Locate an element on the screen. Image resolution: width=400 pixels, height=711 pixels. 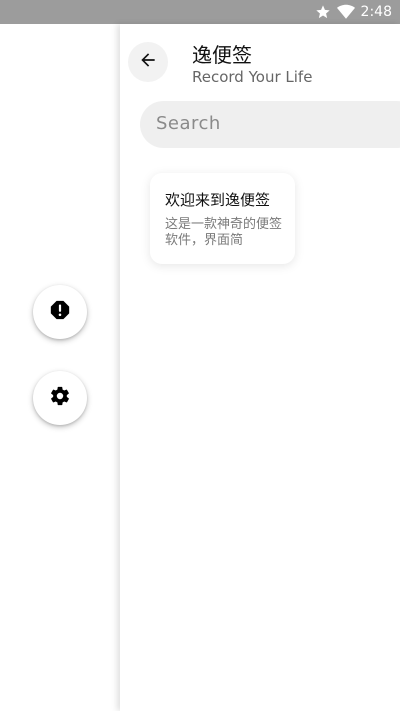
status-time: 2:48 is located at coordinates (376, 12).